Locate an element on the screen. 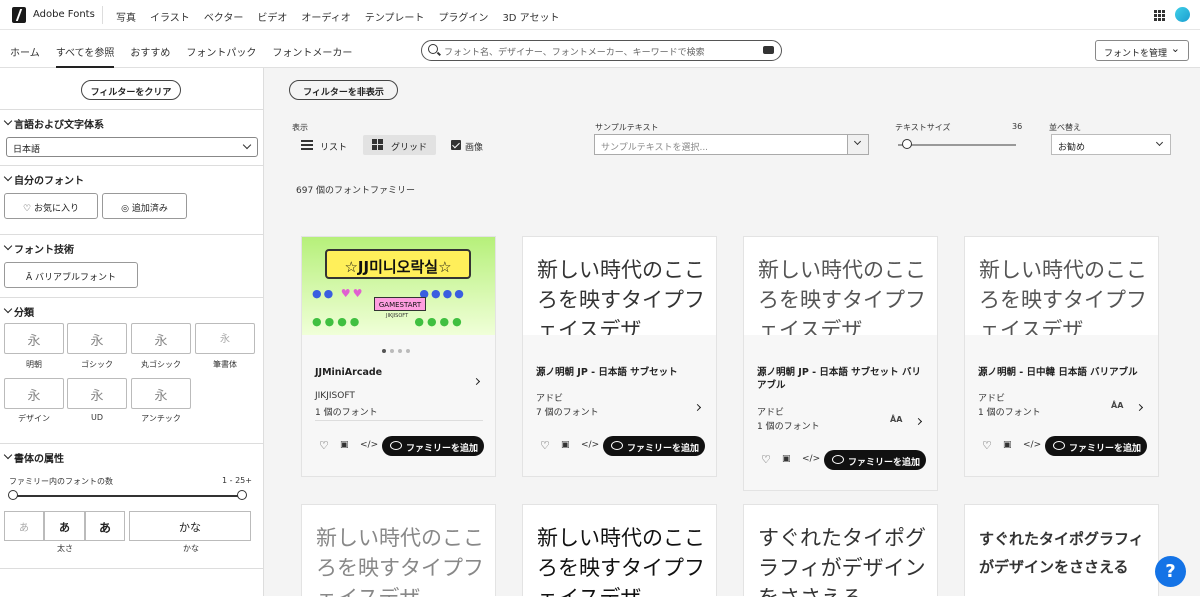 The width and height of the screenshot is (1200, 597). family-count-max-handle is located at coordinates (242, 495).